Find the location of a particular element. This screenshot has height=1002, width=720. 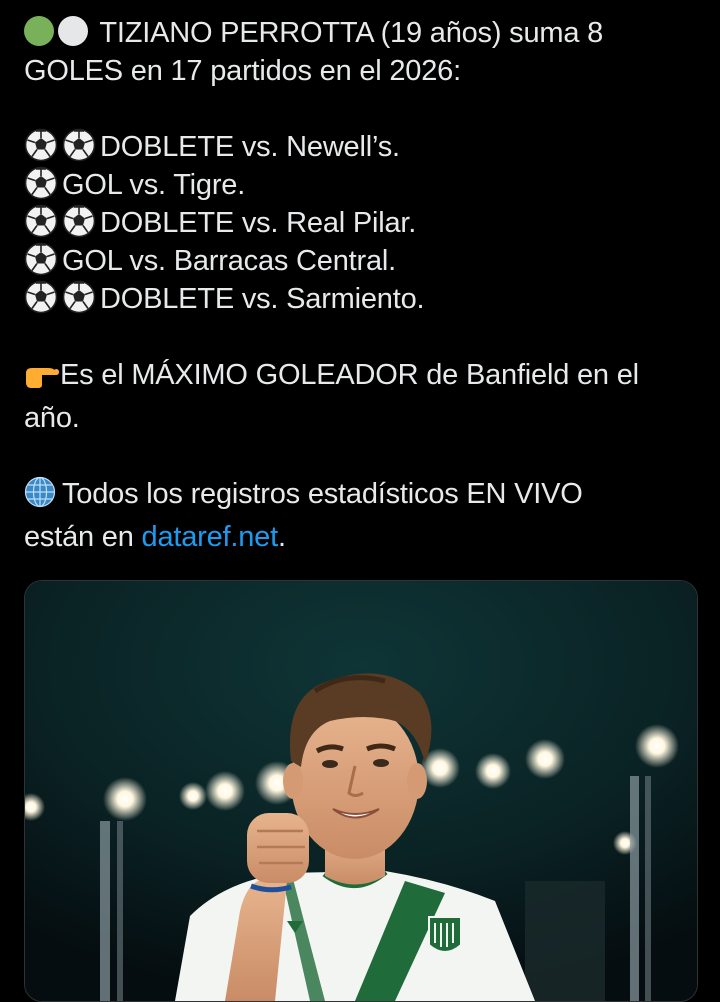

dataref-link: dataref.net is located at coordinates (210, 537).